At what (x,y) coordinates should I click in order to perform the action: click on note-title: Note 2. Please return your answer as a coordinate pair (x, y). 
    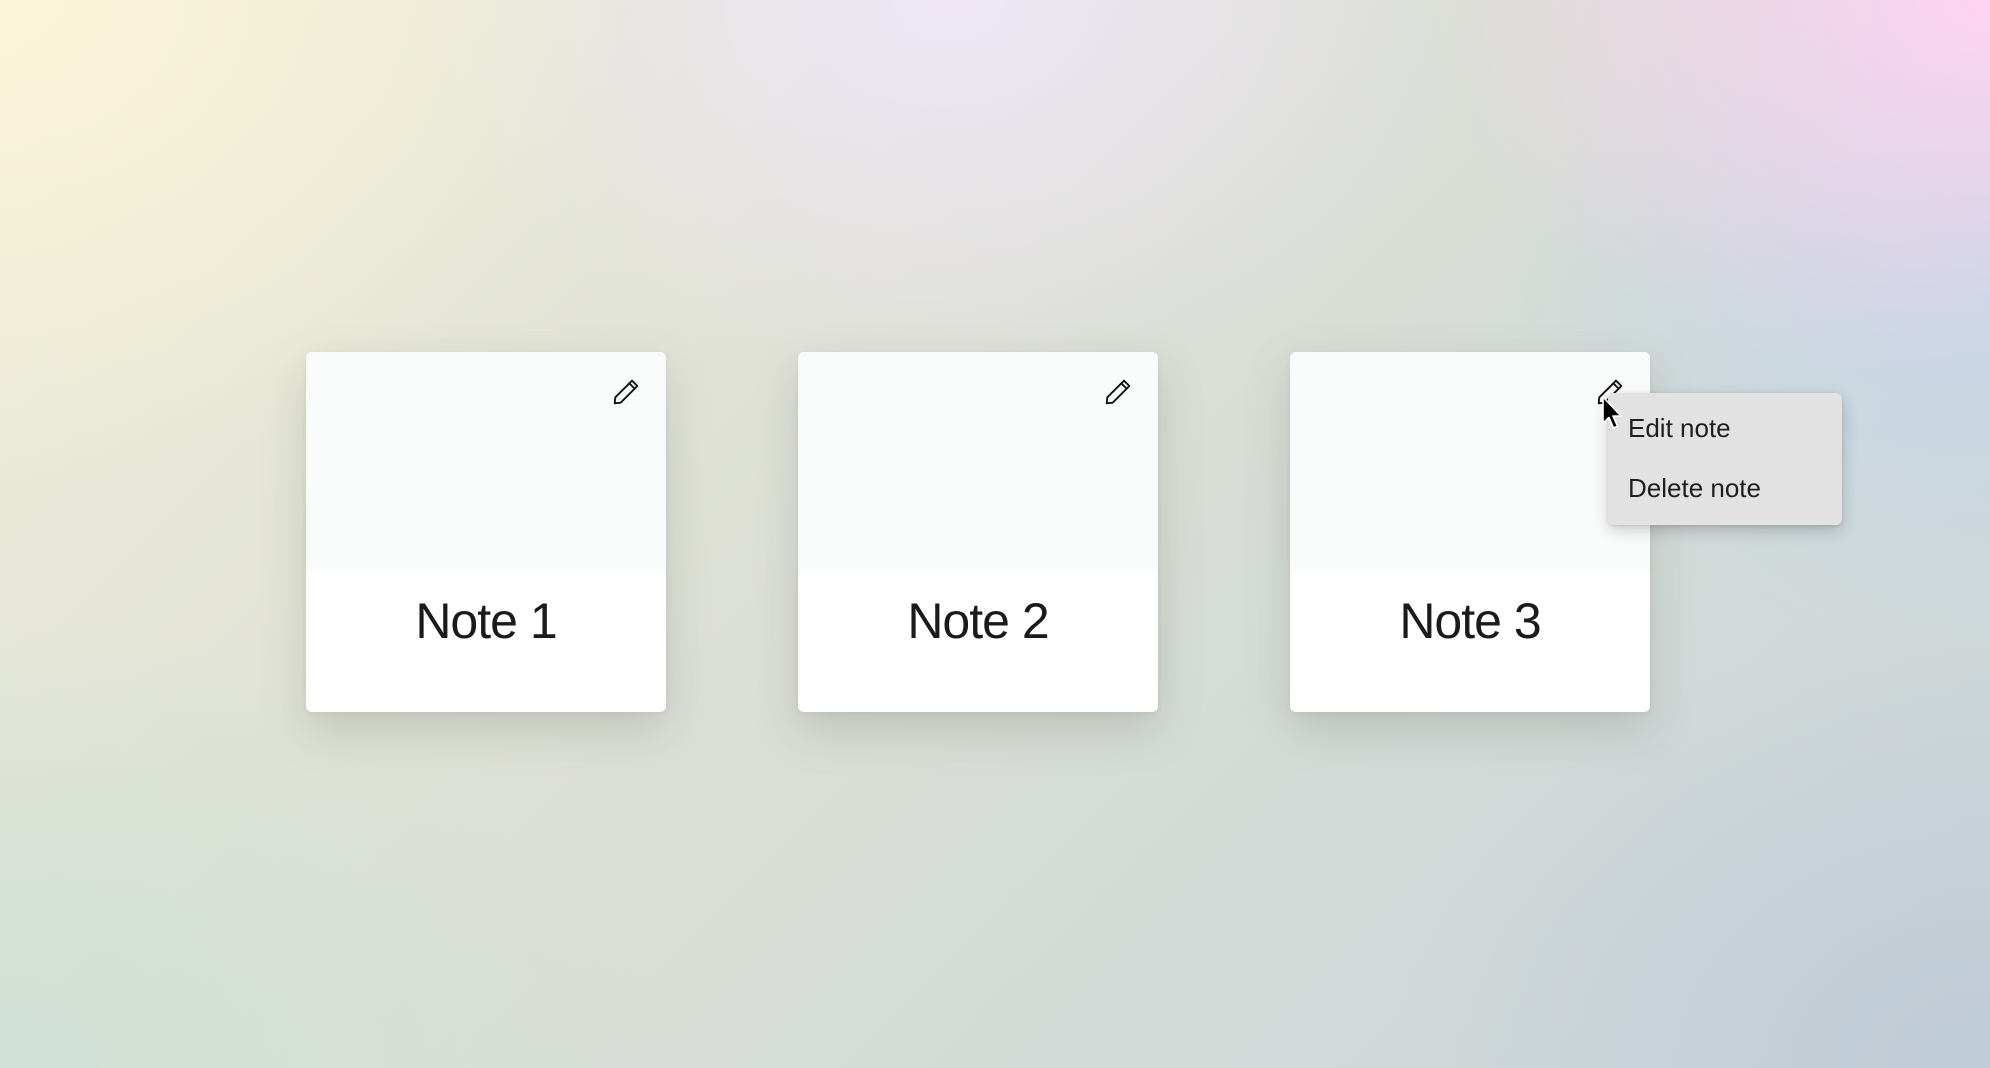
    Looking at the image, I should click on (978, 621).